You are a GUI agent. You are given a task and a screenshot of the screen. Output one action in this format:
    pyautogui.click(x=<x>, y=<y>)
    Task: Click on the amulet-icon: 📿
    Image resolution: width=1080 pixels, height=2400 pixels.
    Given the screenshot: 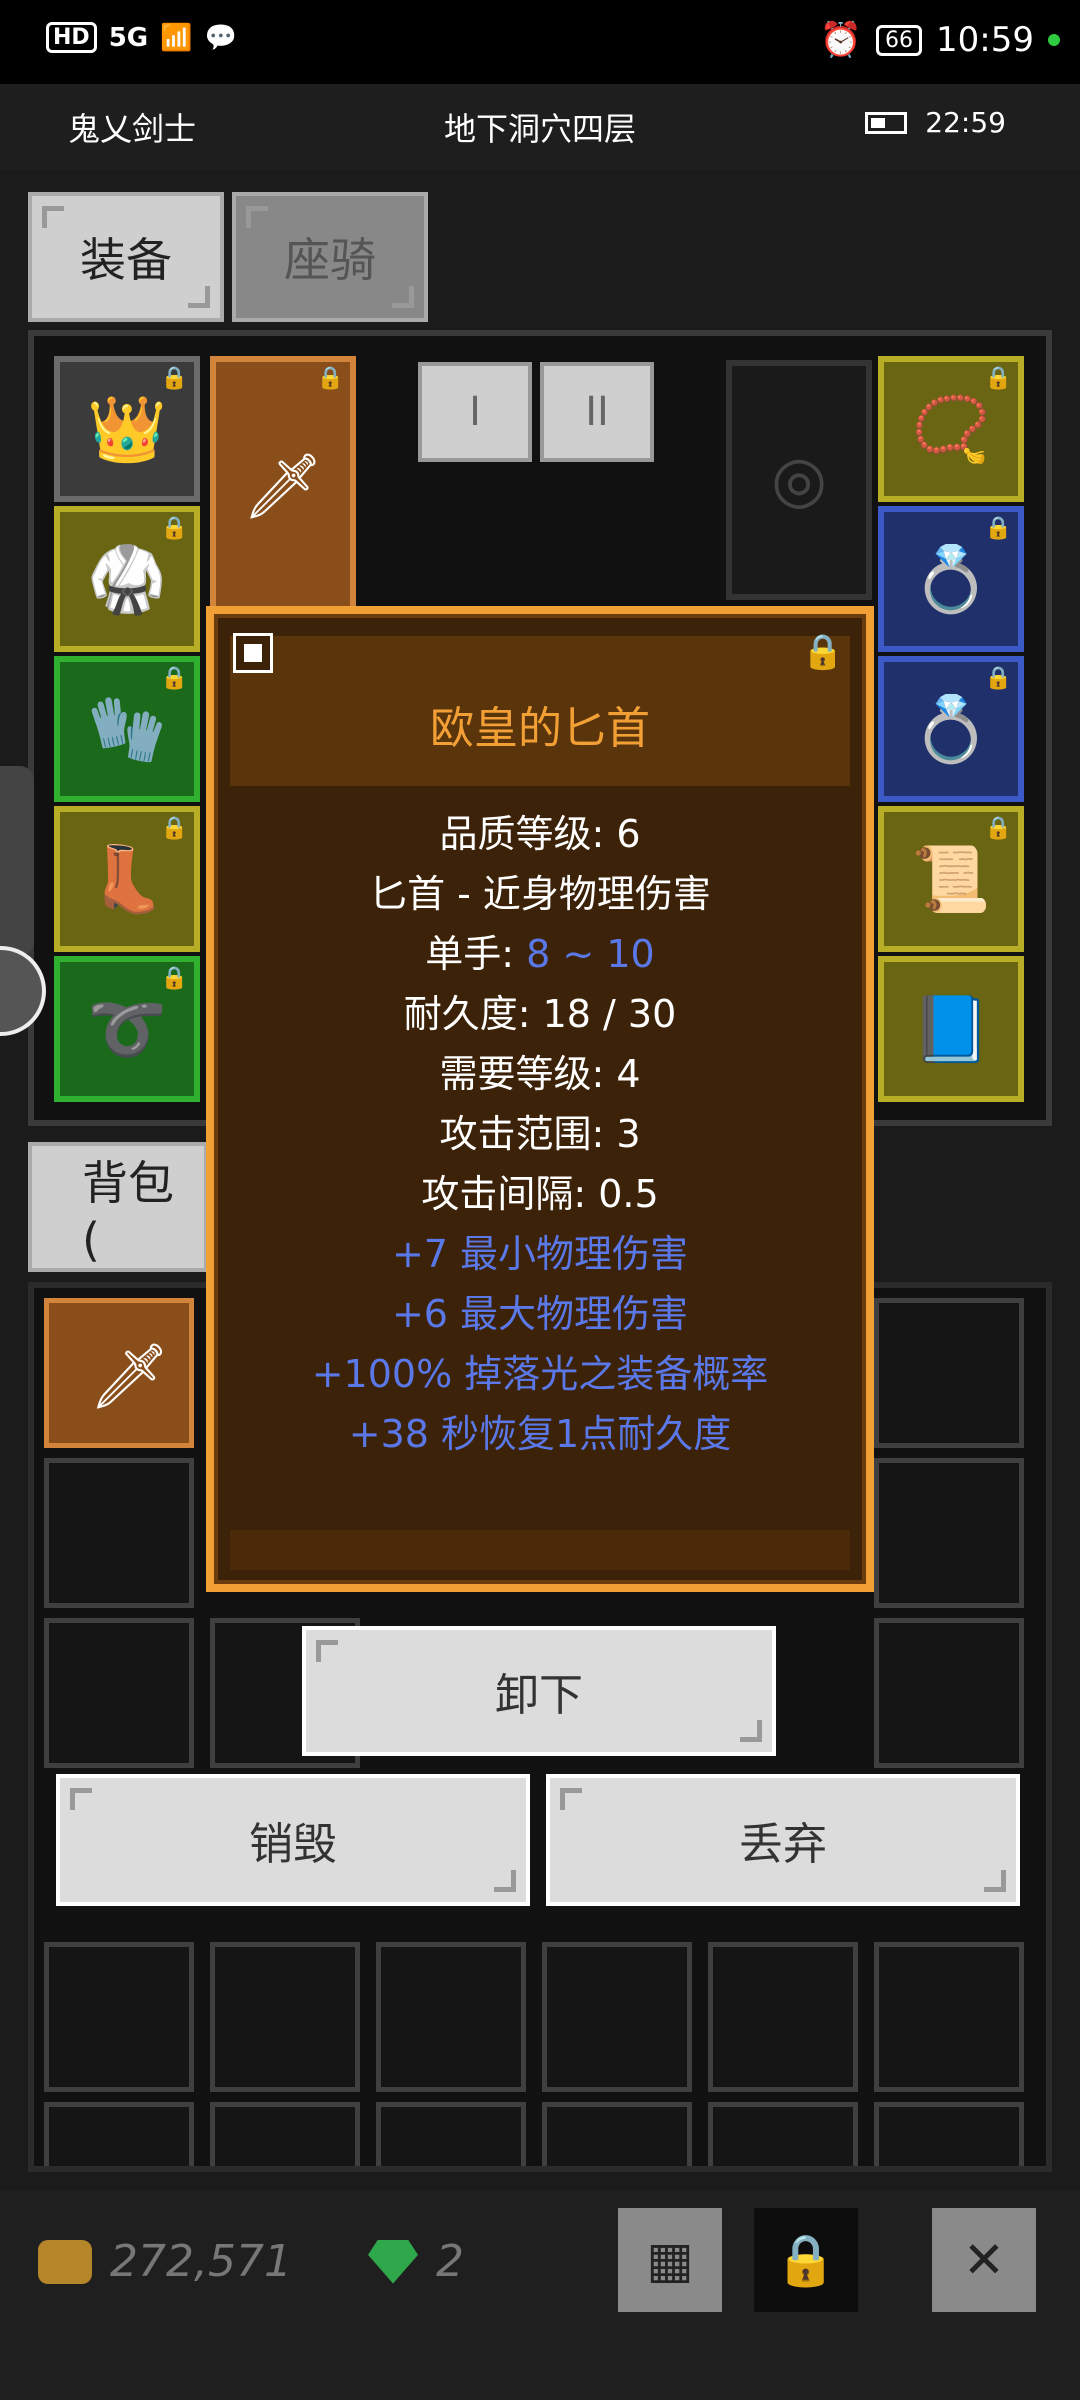 What is the action you would take?
    pyautogui.click(x=951, y=429)
    